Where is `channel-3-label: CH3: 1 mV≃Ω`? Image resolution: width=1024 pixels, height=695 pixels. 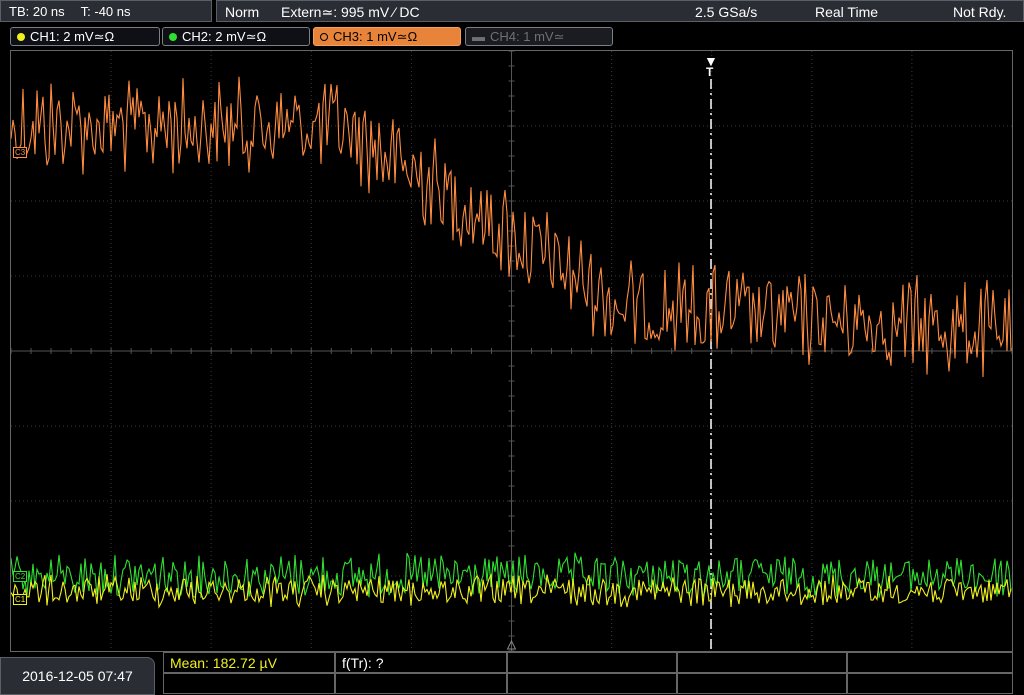
channel-3-label: CH3: 1 mV≃Ω is located at coordinates (375, 36).